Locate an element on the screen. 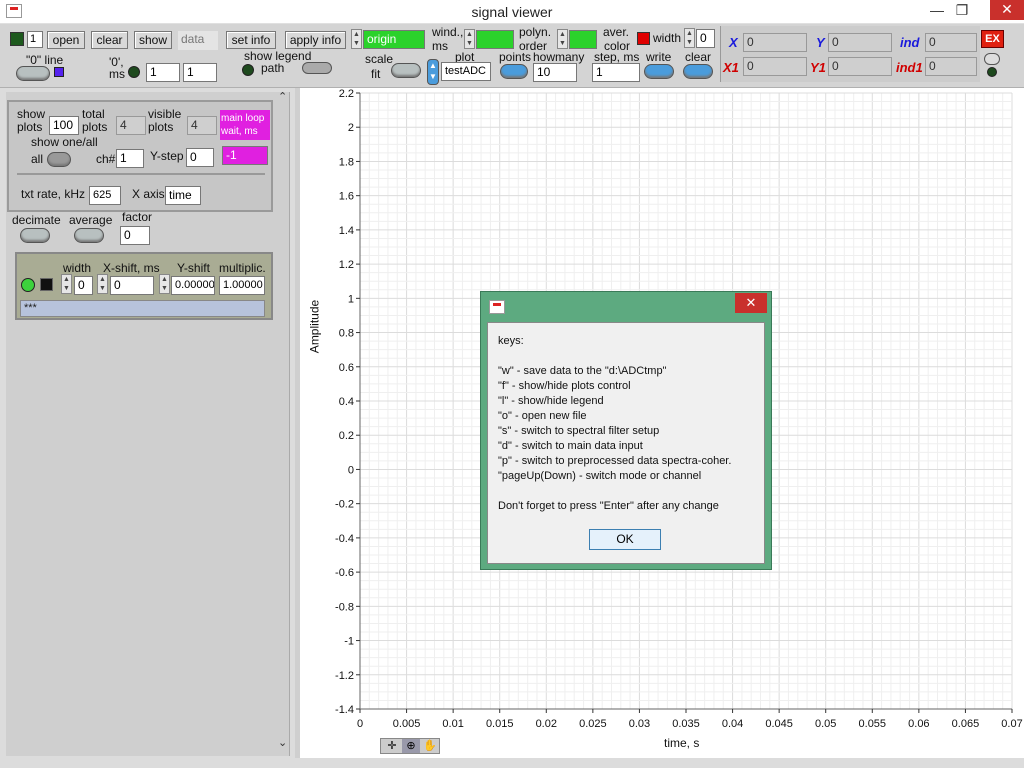 This screenshot has height=768, width=1024. origin-field: origin is located at coordinates (394, 39).